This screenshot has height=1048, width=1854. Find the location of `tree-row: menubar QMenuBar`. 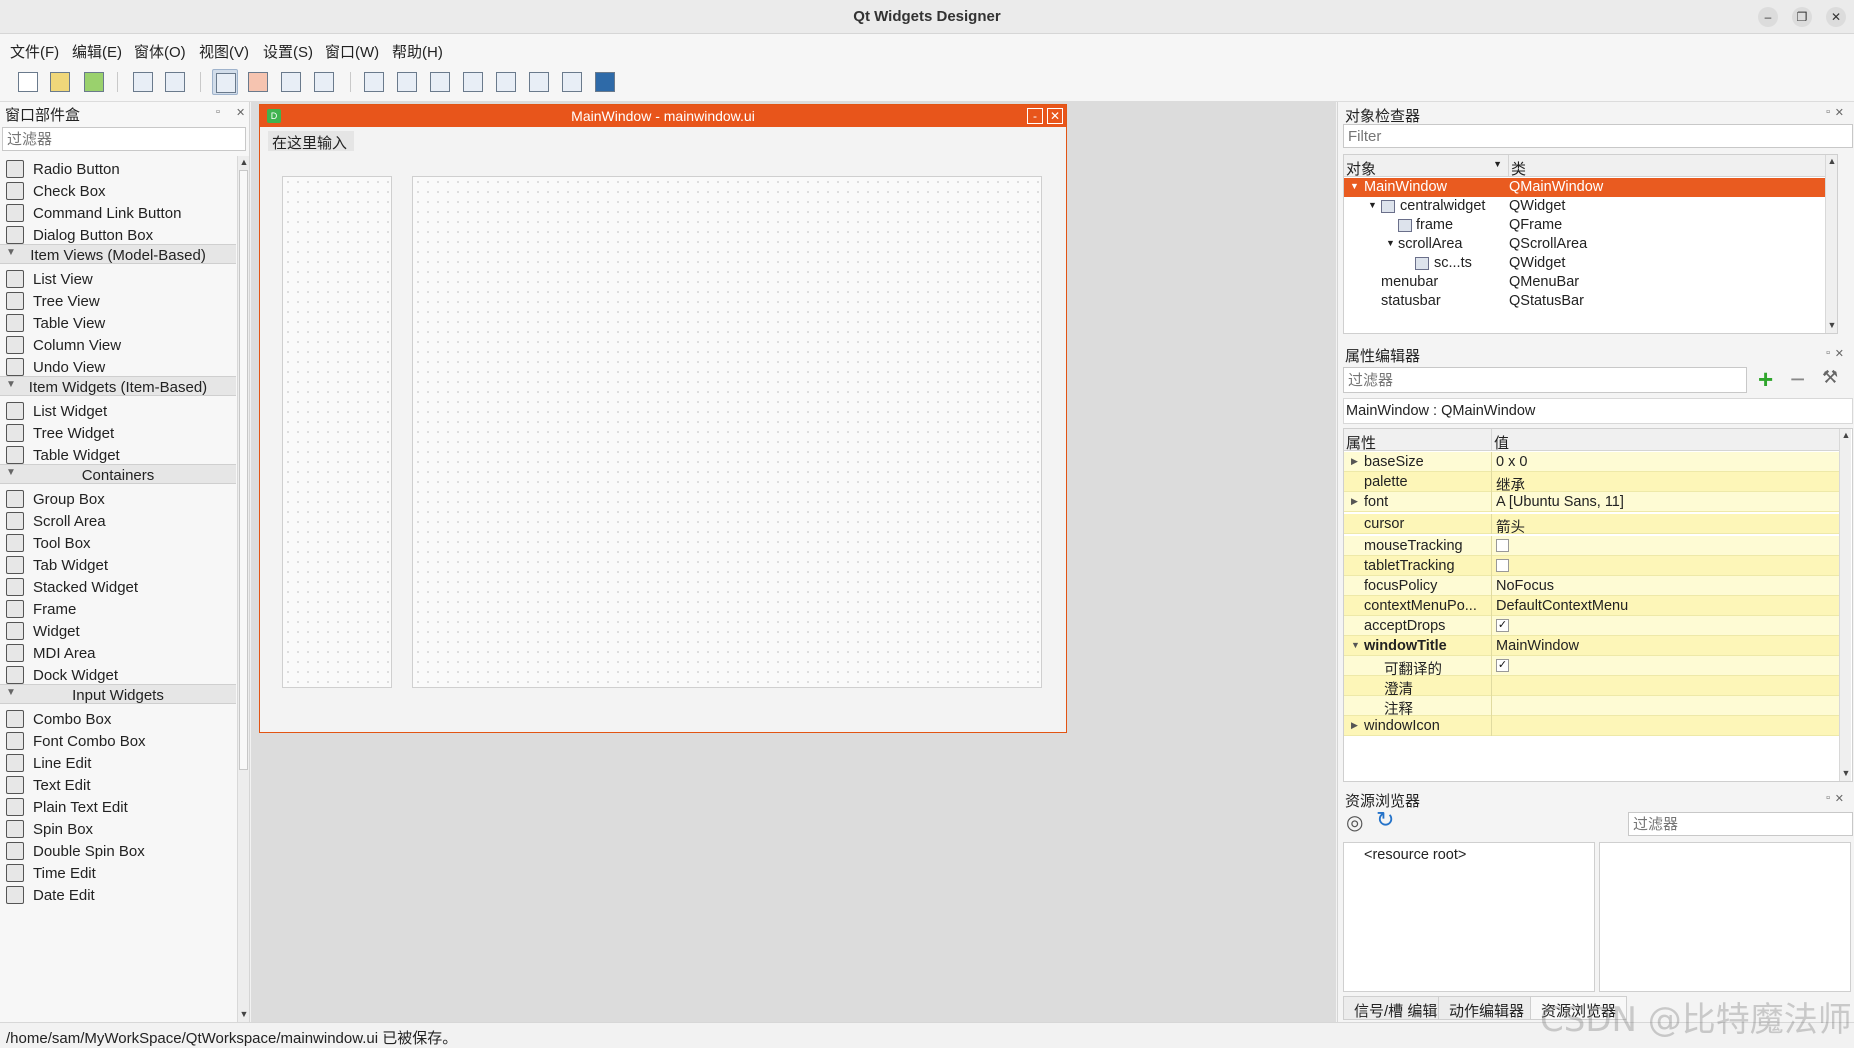

tree-row: menubar QMenuBar is located at coordinates (1590, 282).